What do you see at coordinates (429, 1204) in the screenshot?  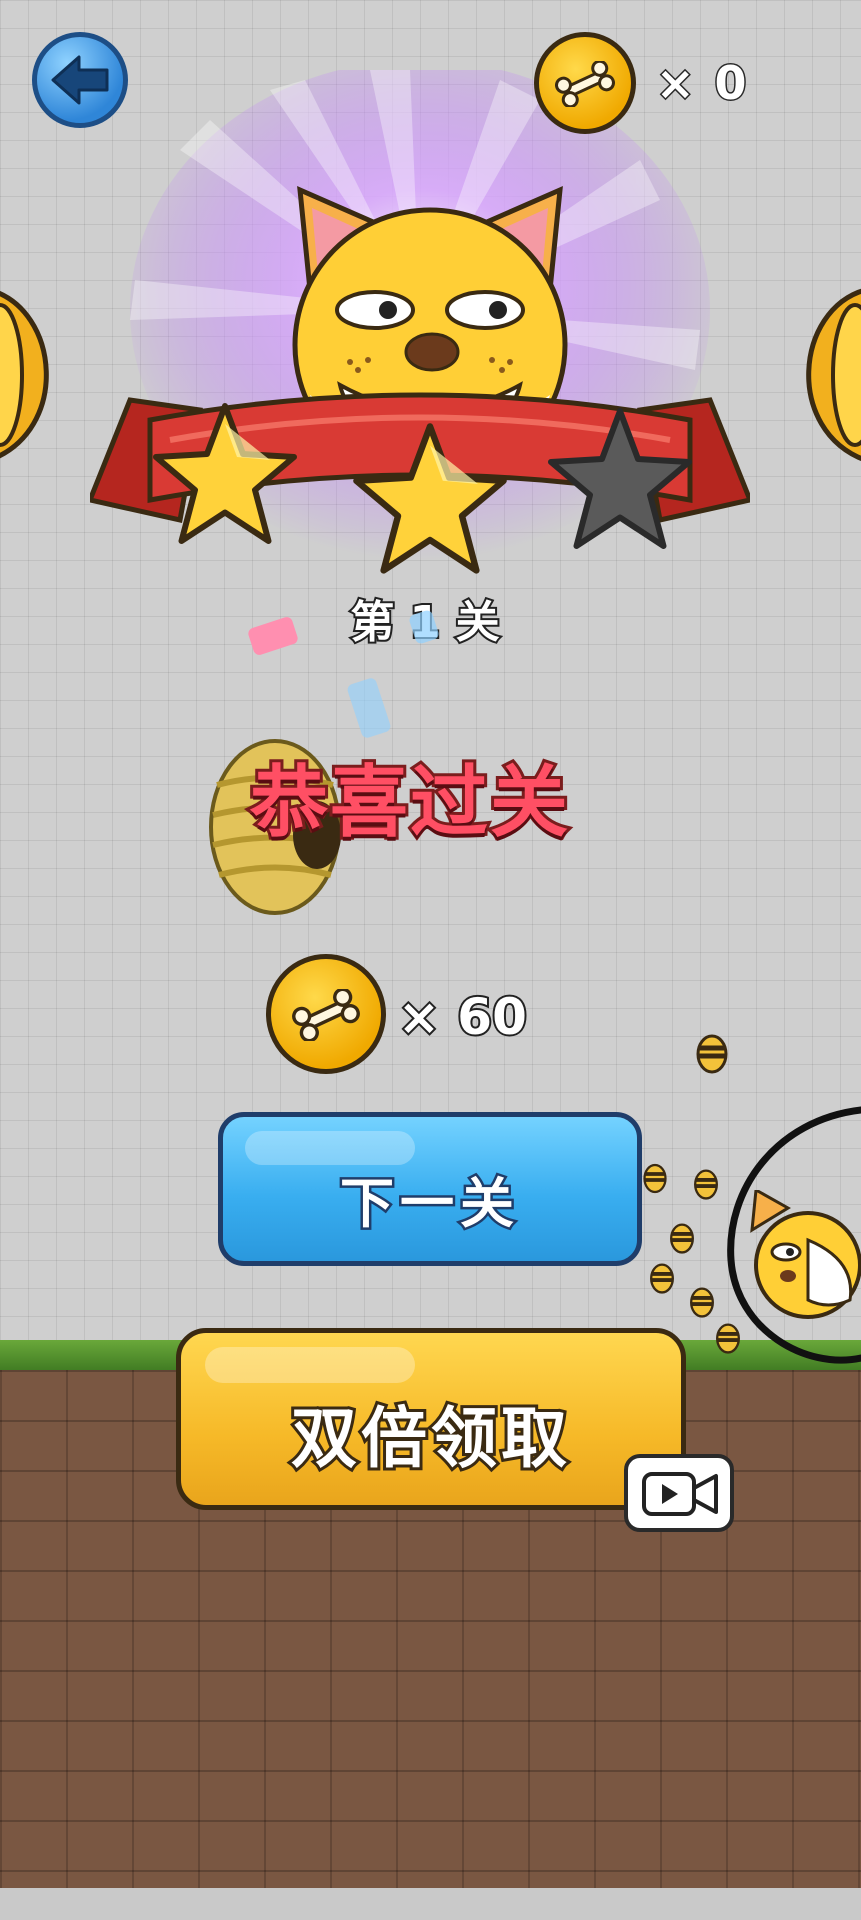 I see `next-level-label: 下一关` at bounding box center [429, 1204].